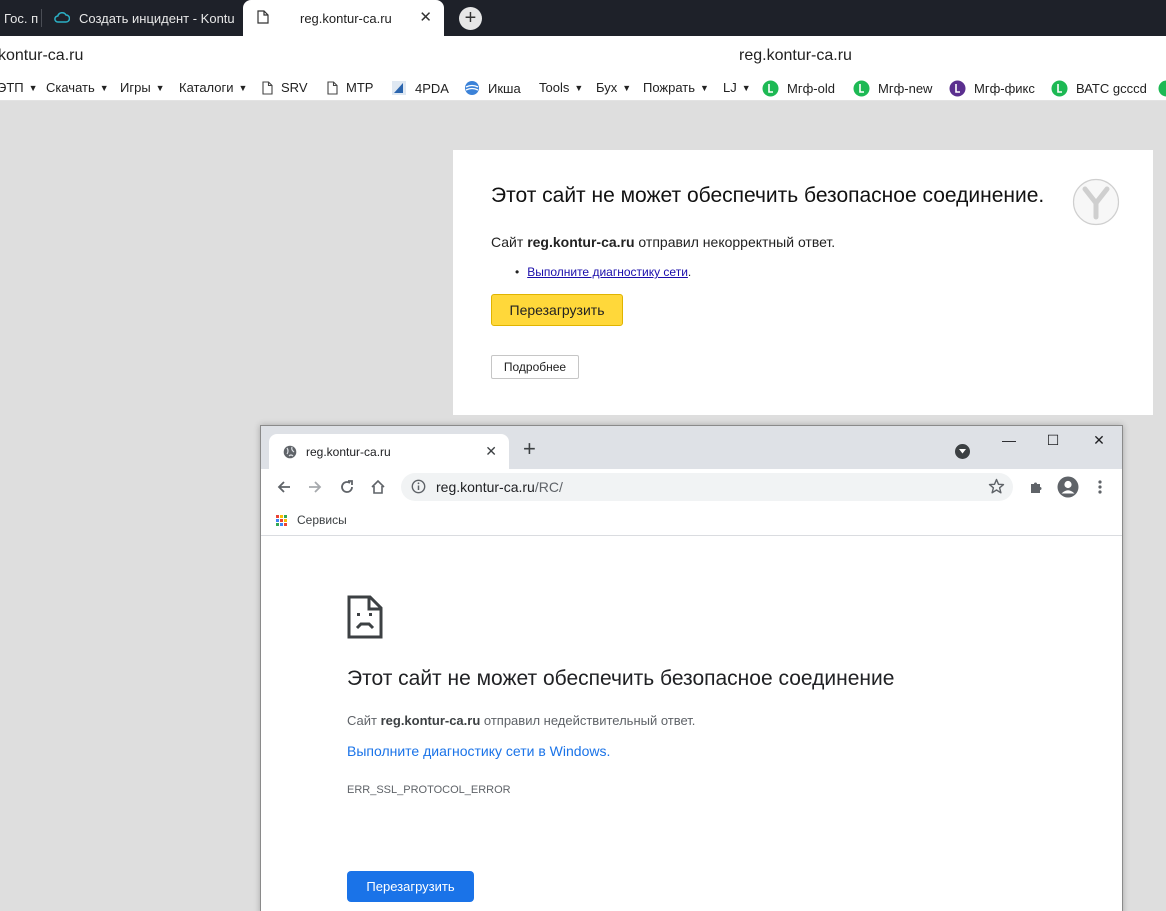  Describe the element at coordinates (399, 88) in the screenshot. I see `4pda-icon` at that location.